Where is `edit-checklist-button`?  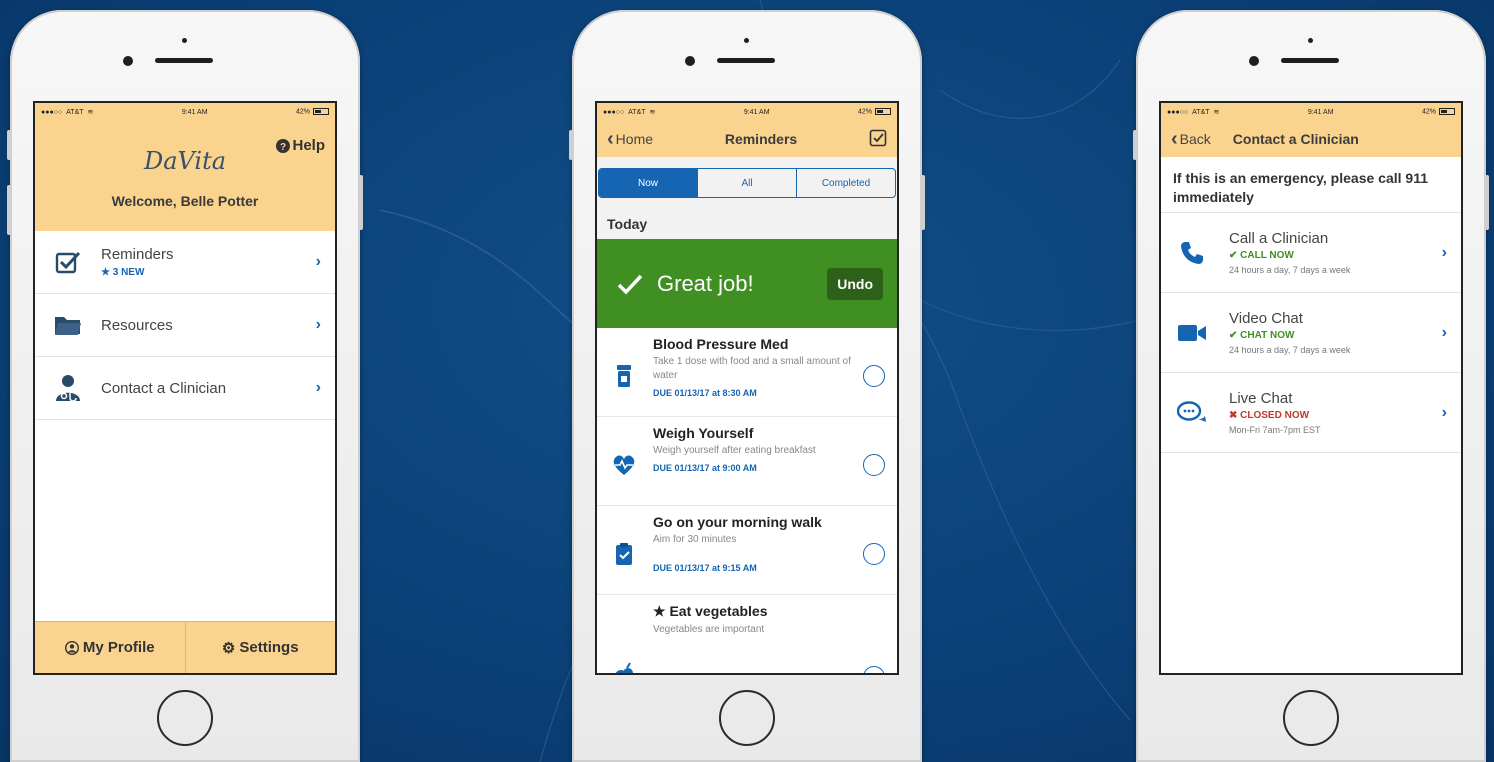
edit-checklist-button is located at coordinates (878, 139).